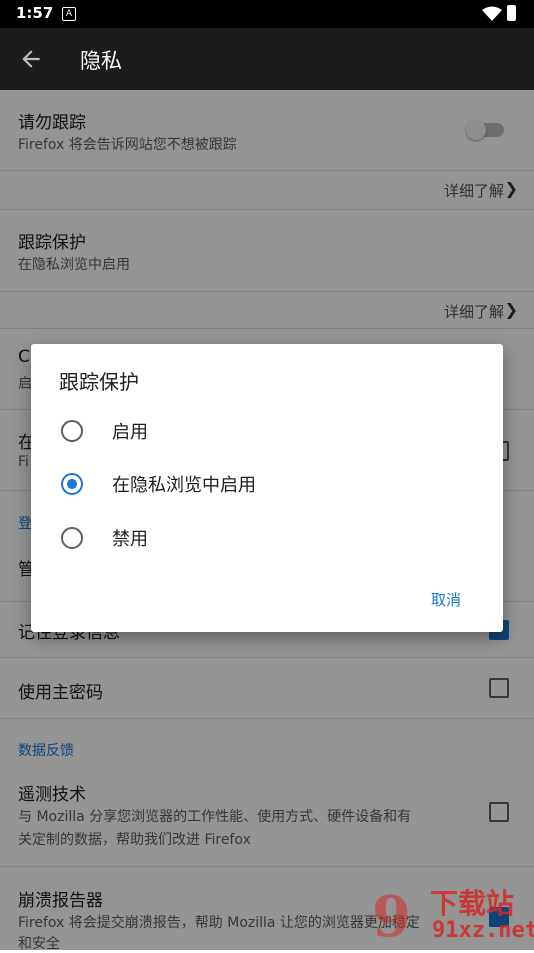 The width and height of the screenshot is (534, 953). I want to click on site-watermark: 9 下载站 91xz.net, so click(452, 915).